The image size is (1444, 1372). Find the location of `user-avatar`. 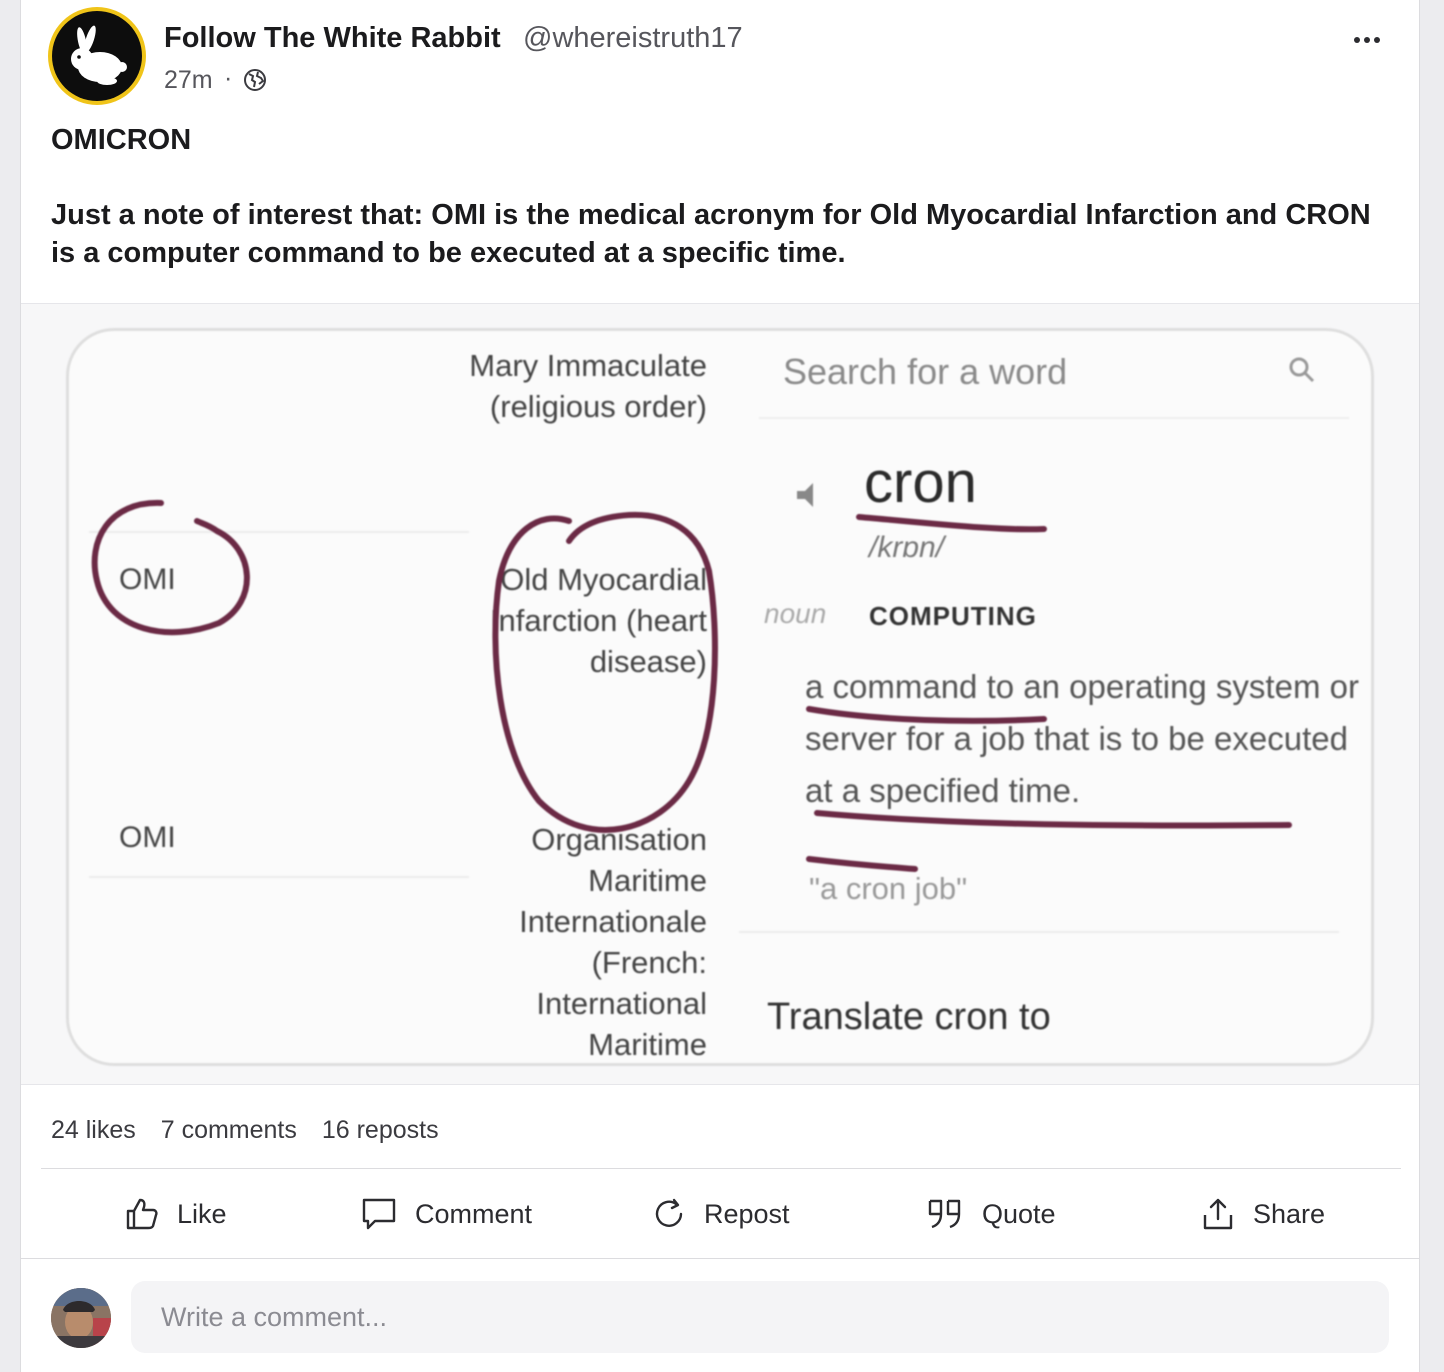

user-avatar is located at coordinates (81, 1318).